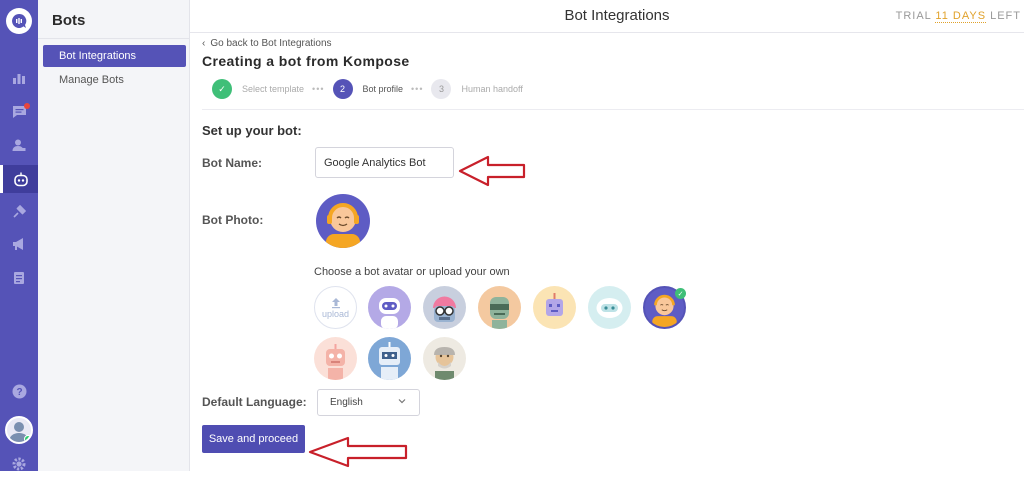 The height and width of the screenshot is (478, 1024). I want to click on chevron-left-icon: ‹, so click(204, 43).